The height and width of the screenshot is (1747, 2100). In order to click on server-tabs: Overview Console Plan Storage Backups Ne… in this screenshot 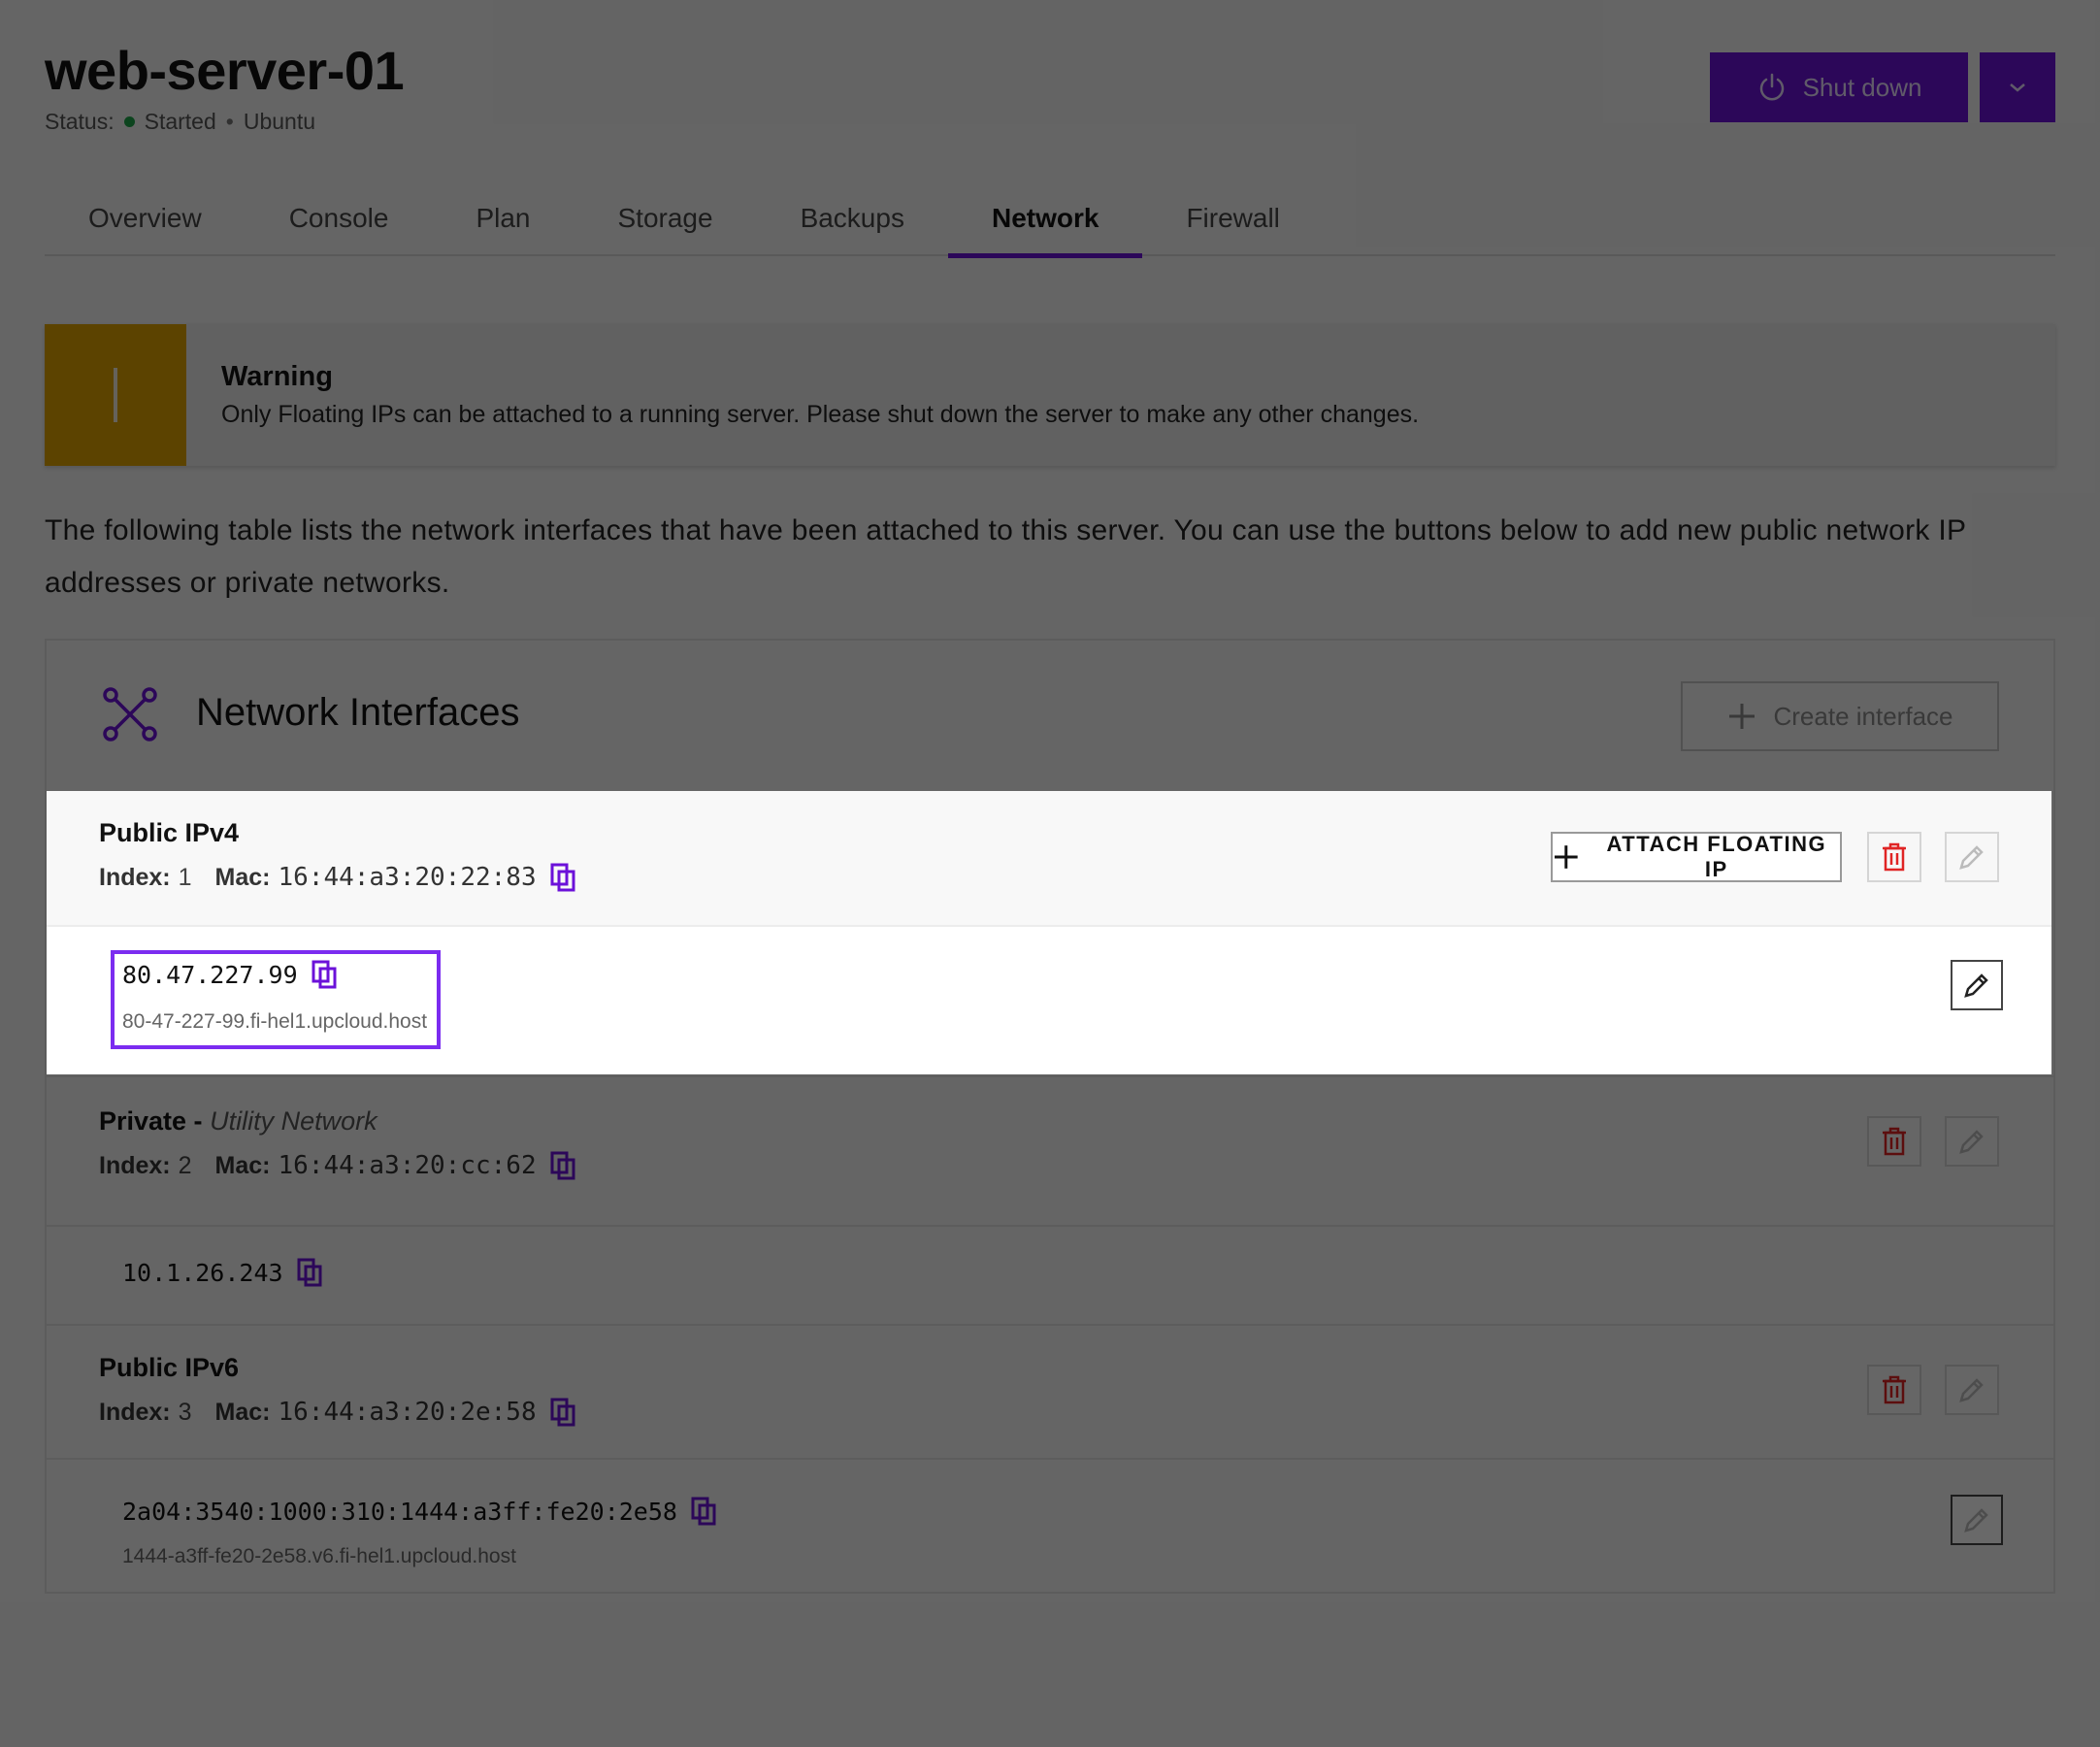, I will do `click(1050, 220)`.